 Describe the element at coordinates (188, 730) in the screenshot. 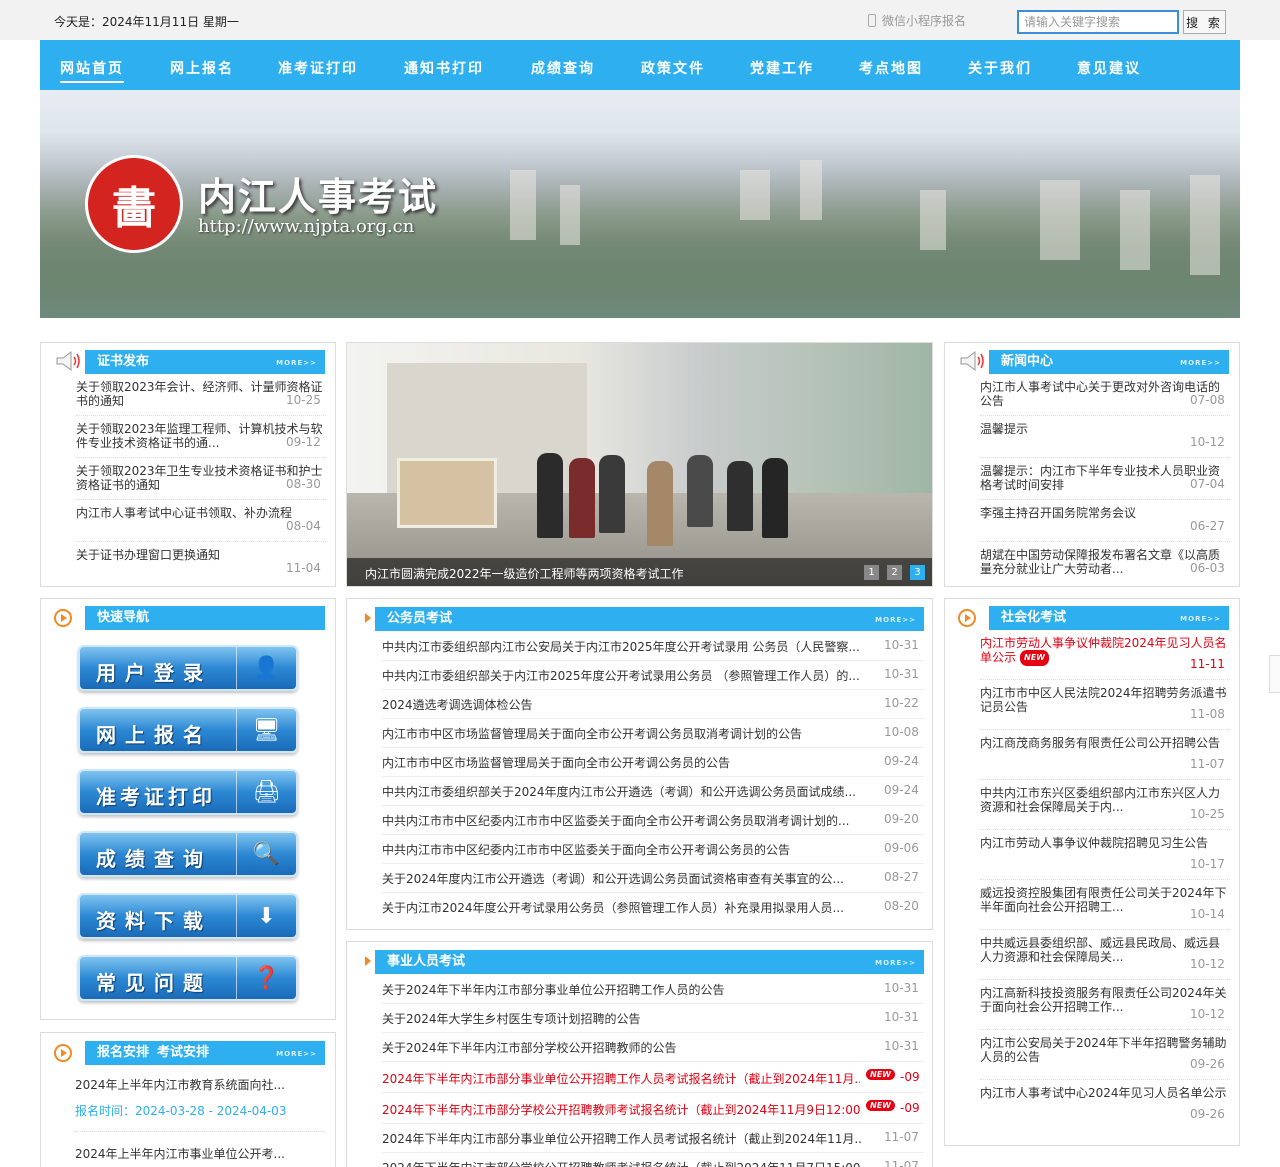

I see `online-registration-button: 网上报名 🖥` at that location.